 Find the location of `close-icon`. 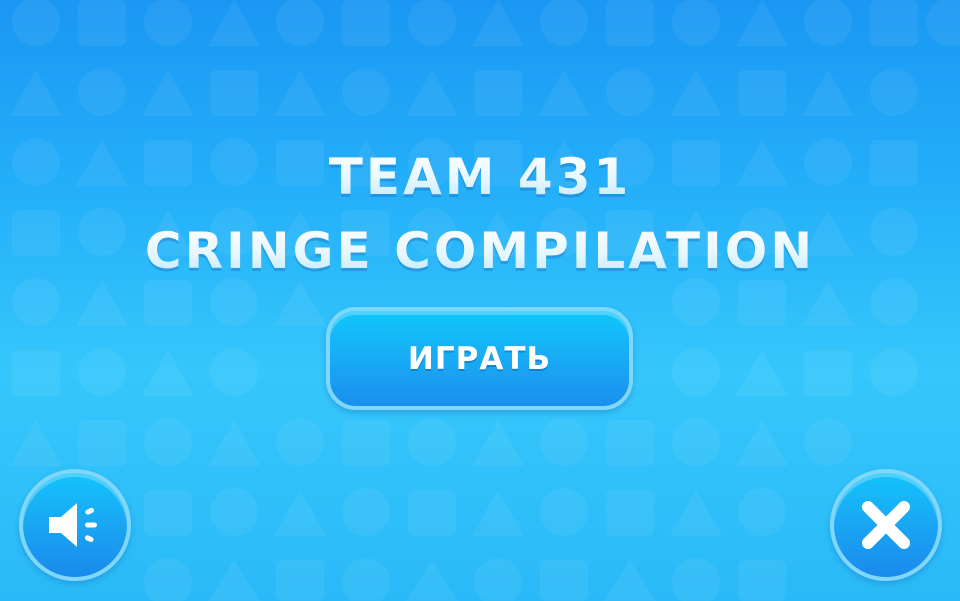

close-icon is located at coordinates (886, 525).